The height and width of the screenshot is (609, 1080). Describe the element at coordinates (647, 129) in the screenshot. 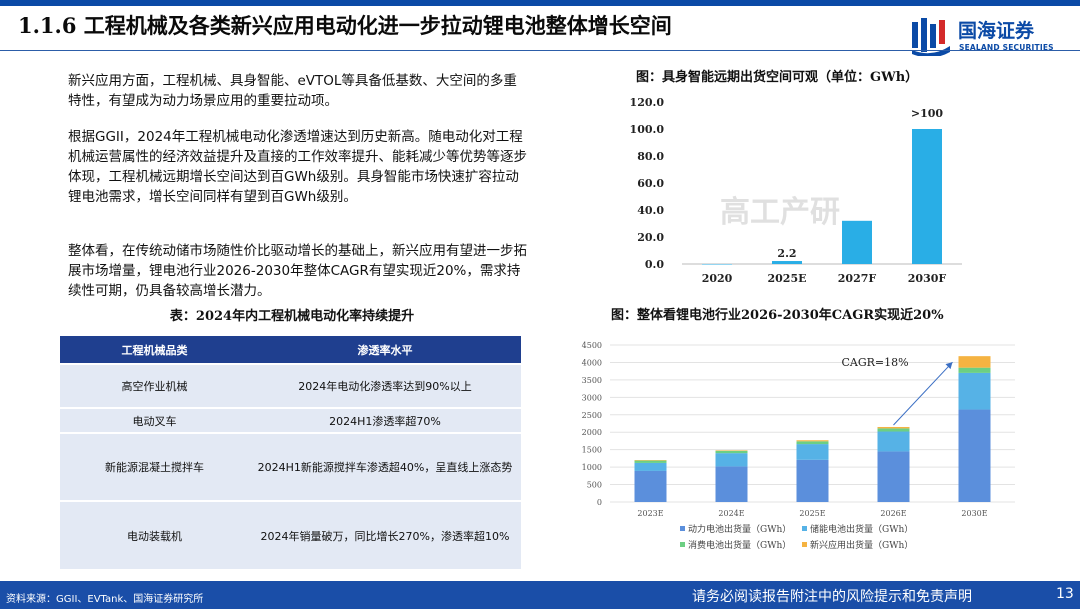

I see `y-tick-label: 100.0` at that location.